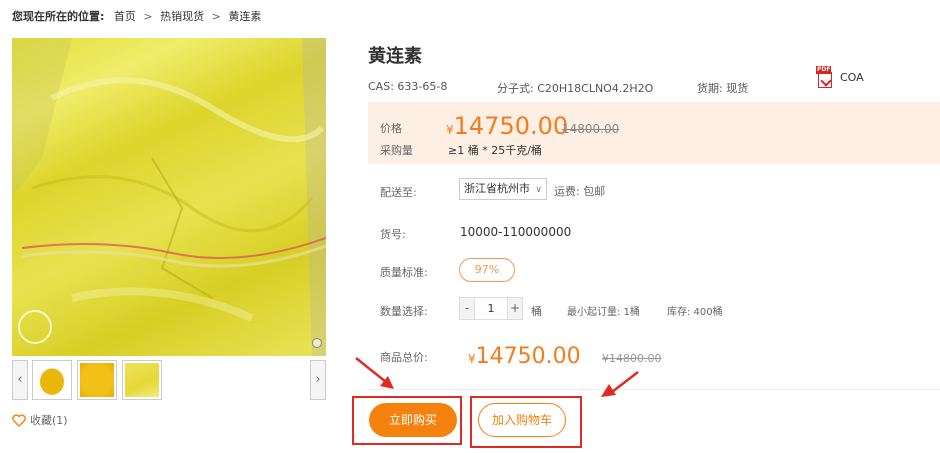 Image resolution: width=940 pixels, height=453 pixels. What do you see at coordinates (374, 373) in the screenshot?
I see `arrow-icon-left` at bounding box center [374, 373].